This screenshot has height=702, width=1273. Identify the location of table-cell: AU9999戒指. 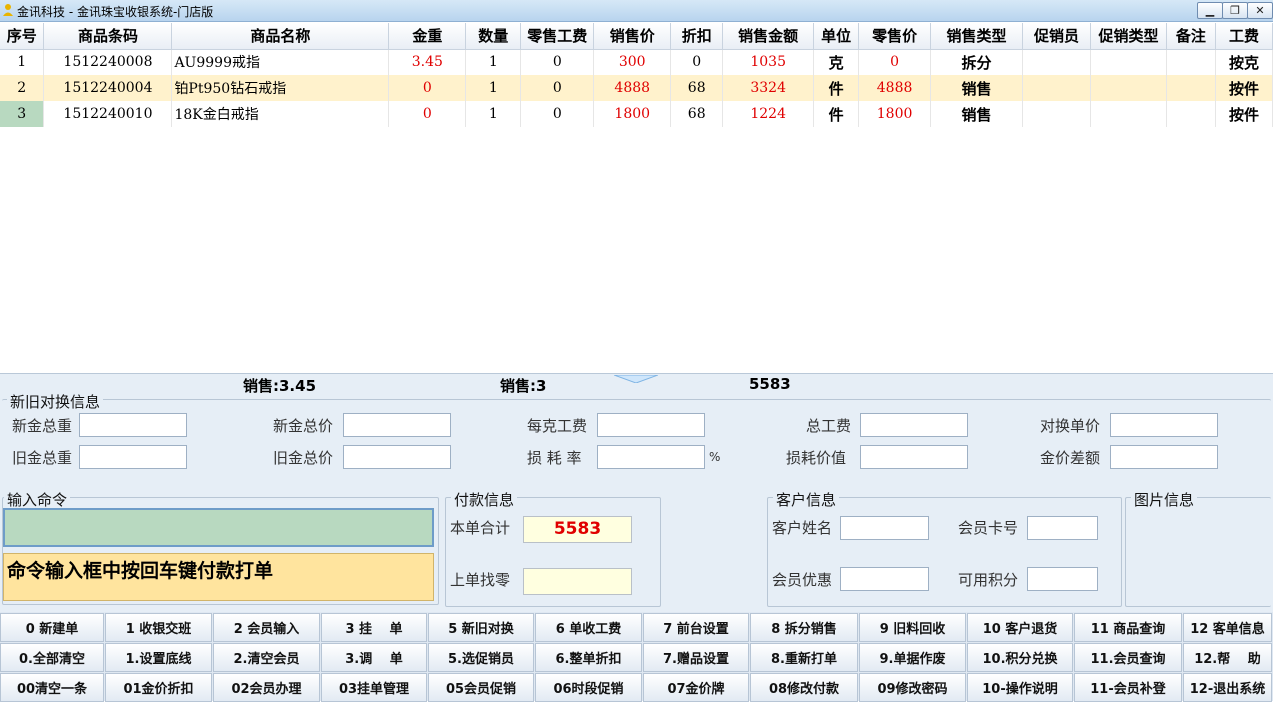
(280, 62).